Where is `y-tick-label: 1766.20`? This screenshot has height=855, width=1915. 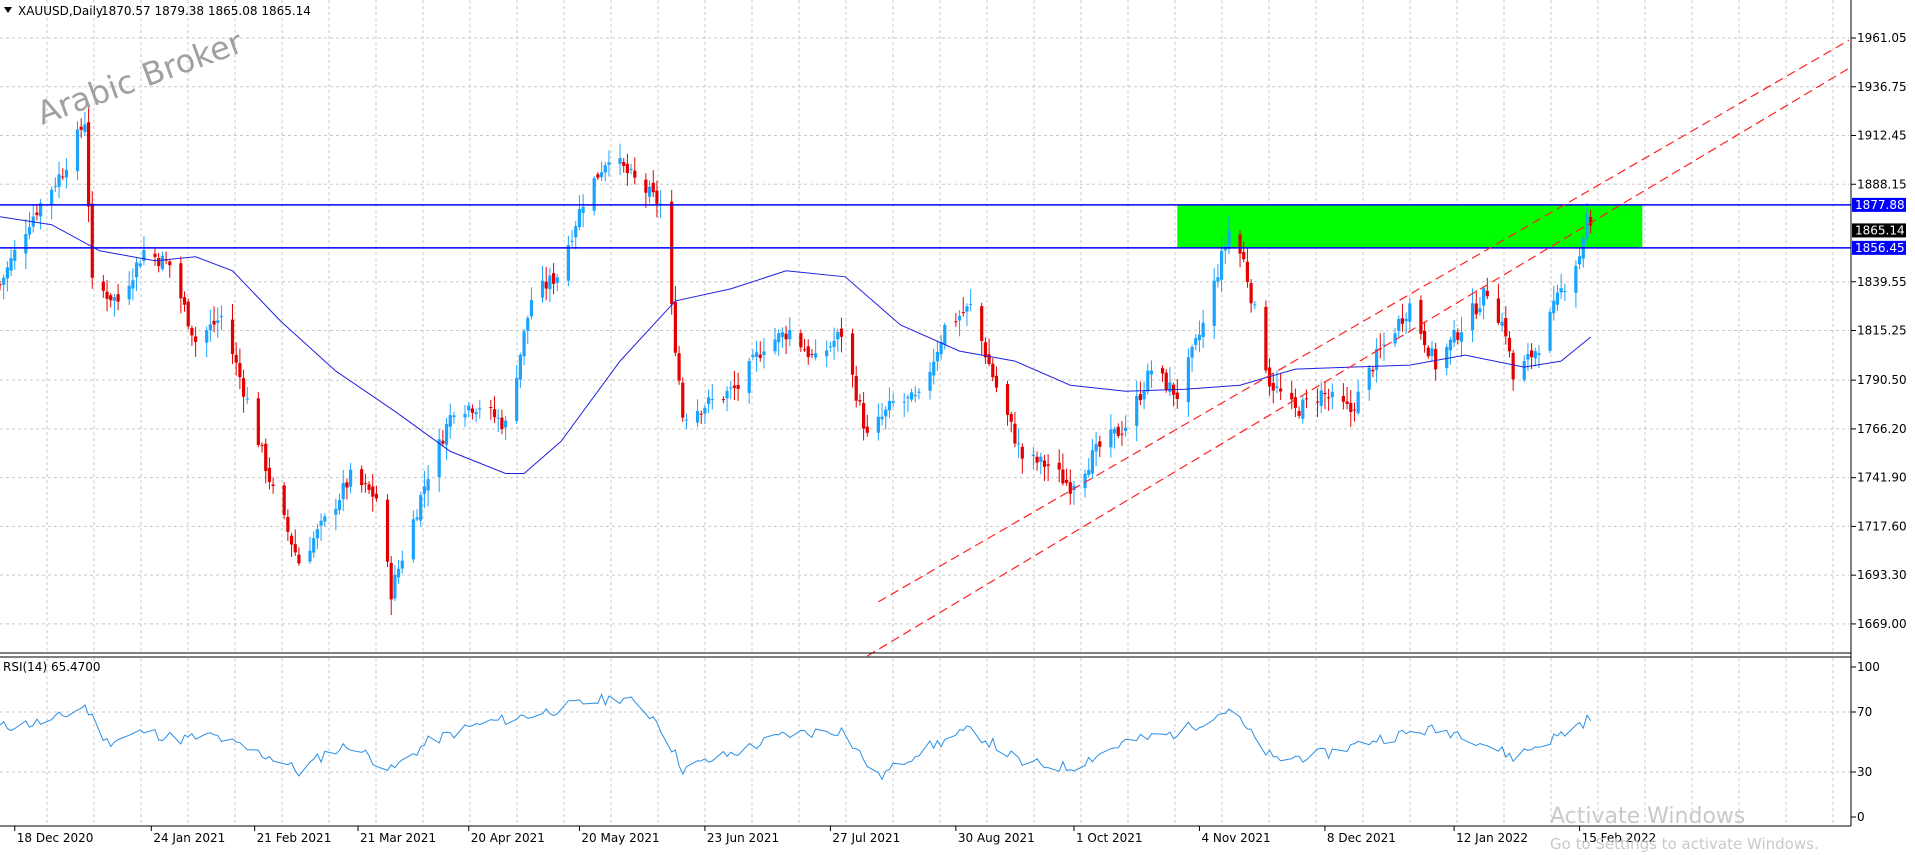
y-tick-label: 1766.20 is located at coordinates (1882, 429).